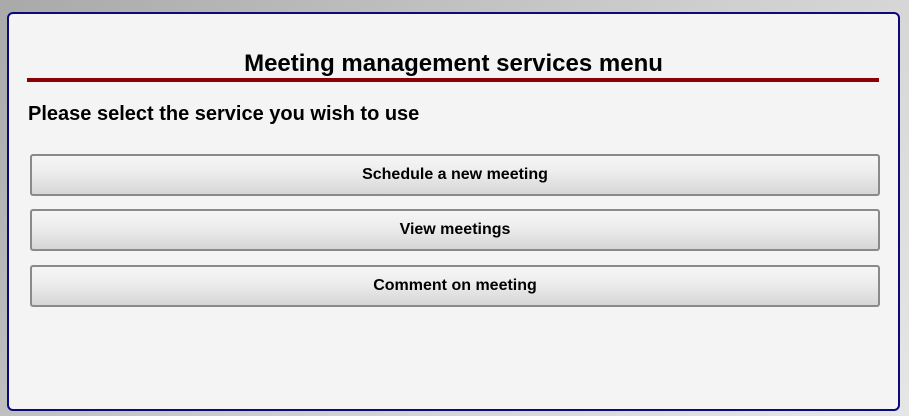 This screenshot has width=909, height=416. I want to click on title-divider, so click(453, 80).